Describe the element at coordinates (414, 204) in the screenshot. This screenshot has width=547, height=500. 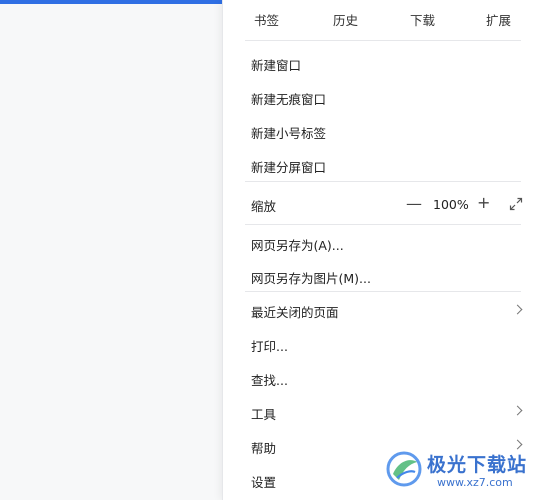
I see `zoom-out-button: —` at that location.